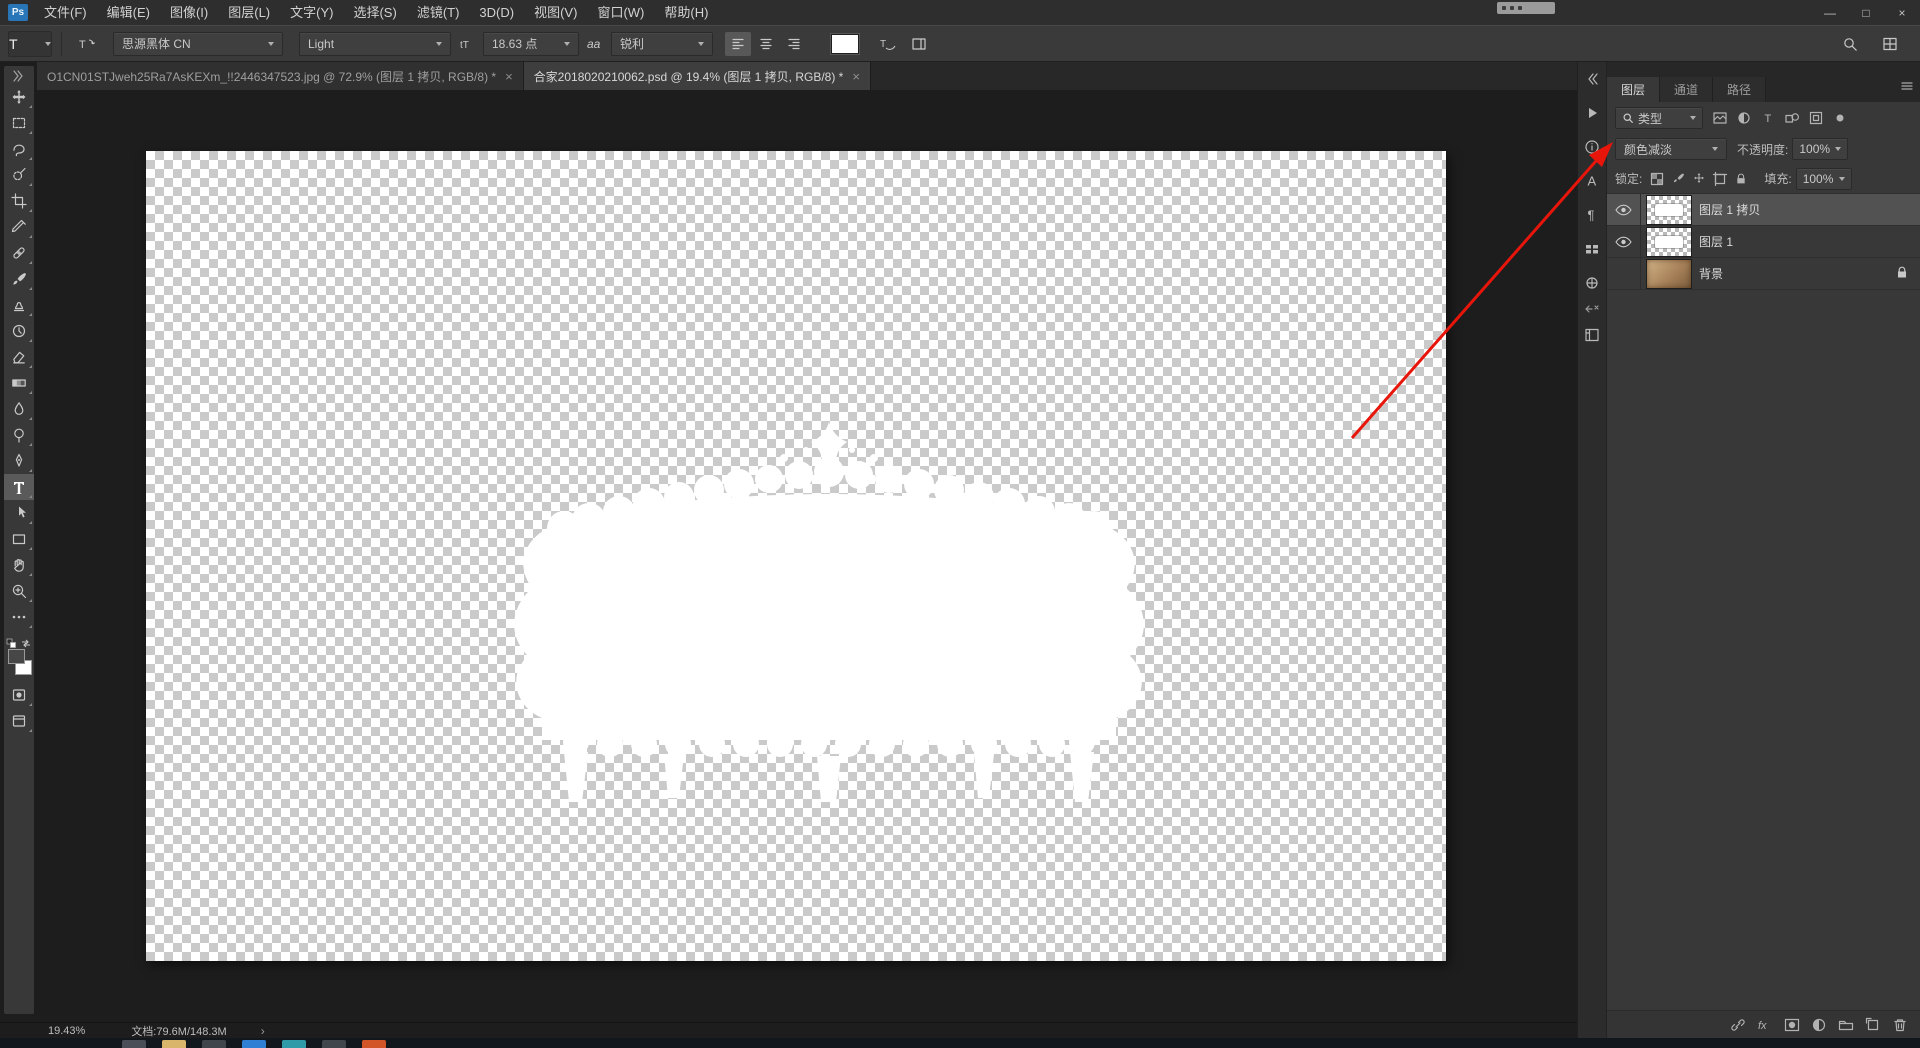  Describe the element at coordinates (311, 12) in the screenshot. I see `menu-item: 文字(Y)` at that location.